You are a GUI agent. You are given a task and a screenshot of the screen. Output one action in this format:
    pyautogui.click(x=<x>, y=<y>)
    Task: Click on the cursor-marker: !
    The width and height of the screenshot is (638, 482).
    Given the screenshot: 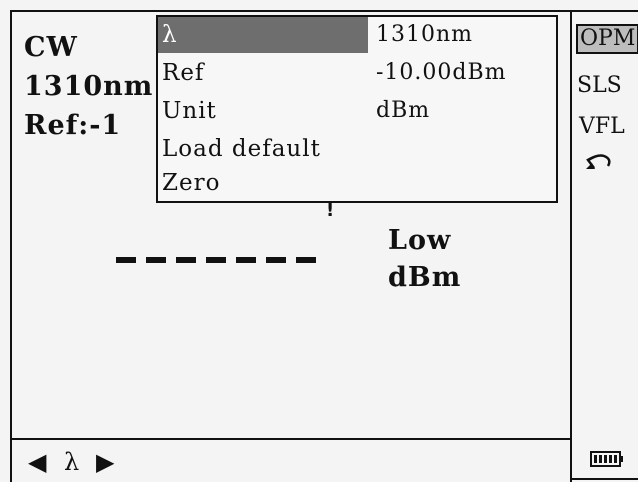 What is the action you would take?
    pyautogui.click(x=330, y=210)
    